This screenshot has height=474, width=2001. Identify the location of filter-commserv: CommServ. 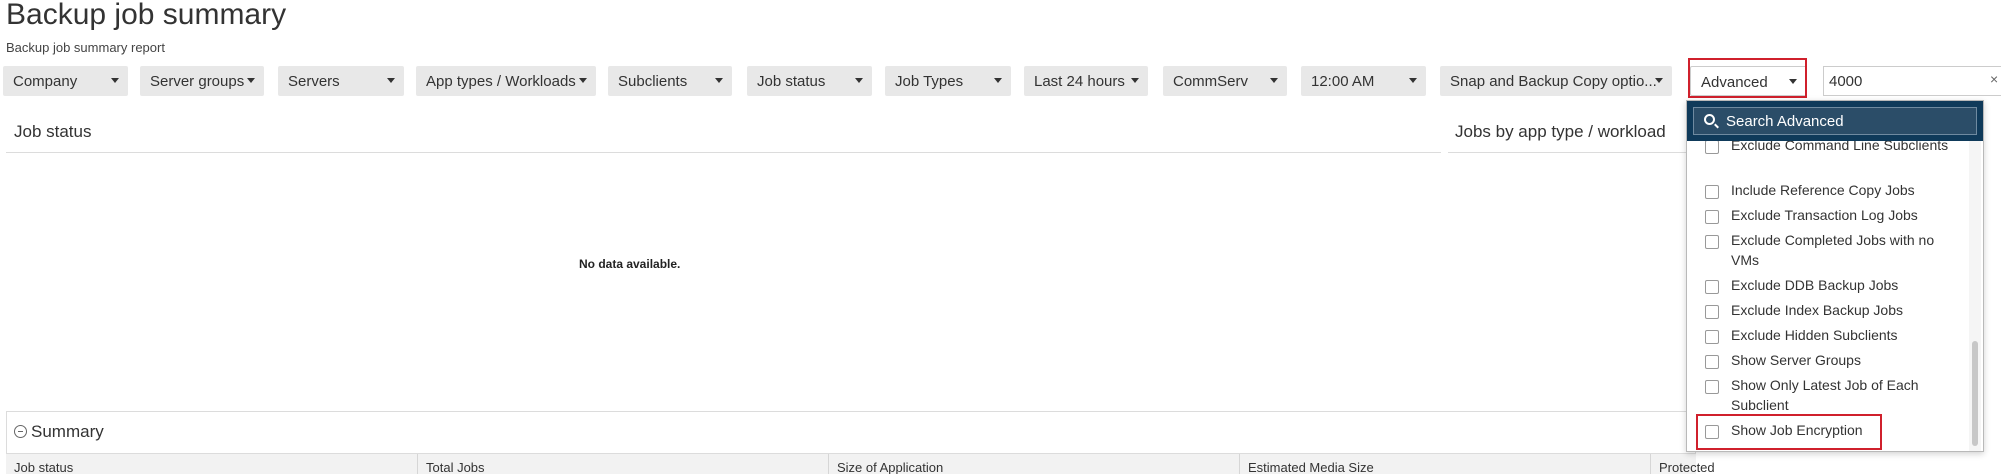
(1225, 81).